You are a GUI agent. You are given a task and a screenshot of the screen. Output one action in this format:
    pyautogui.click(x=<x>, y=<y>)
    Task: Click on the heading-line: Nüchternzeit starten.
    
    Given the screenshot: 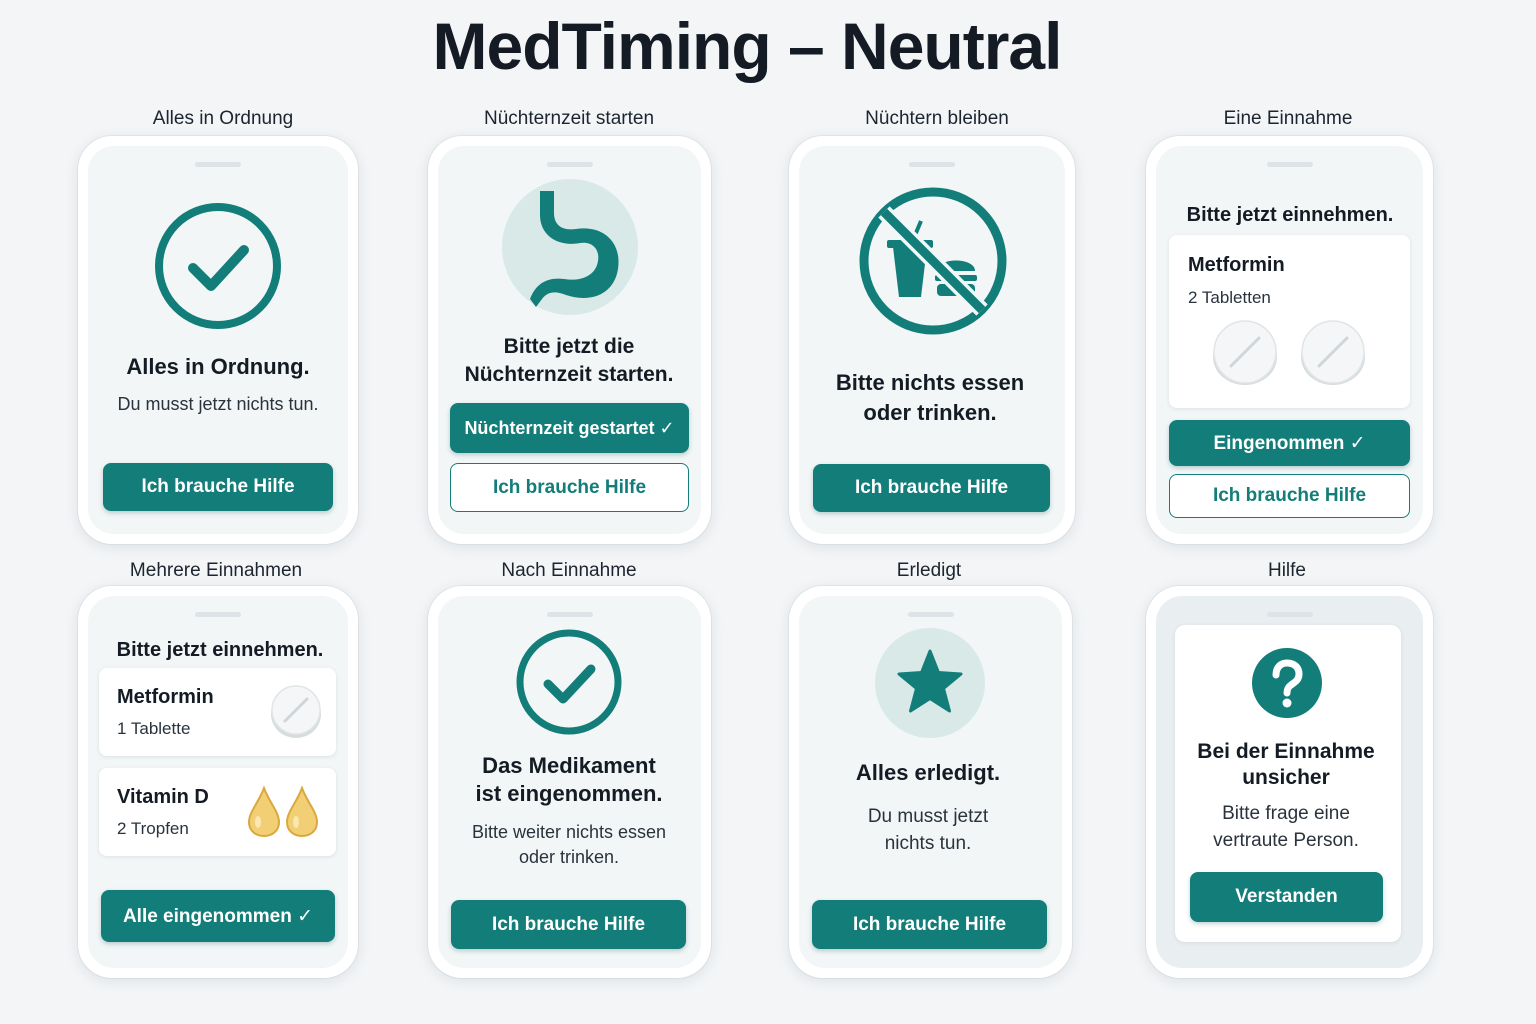 What is the action you would take?
    pyautogui.click(x=569, y=375)
    